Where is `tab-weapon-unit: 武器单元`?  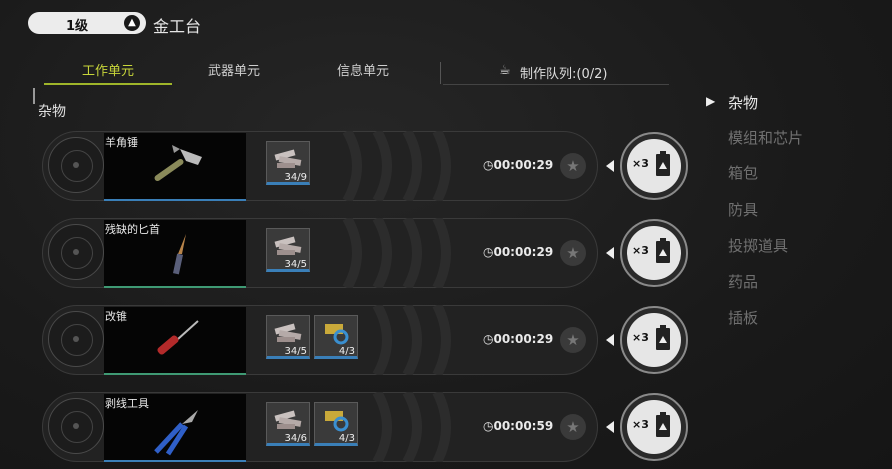 tab-weapon-unit: 武器单元 is located at coordinates (234, 69).